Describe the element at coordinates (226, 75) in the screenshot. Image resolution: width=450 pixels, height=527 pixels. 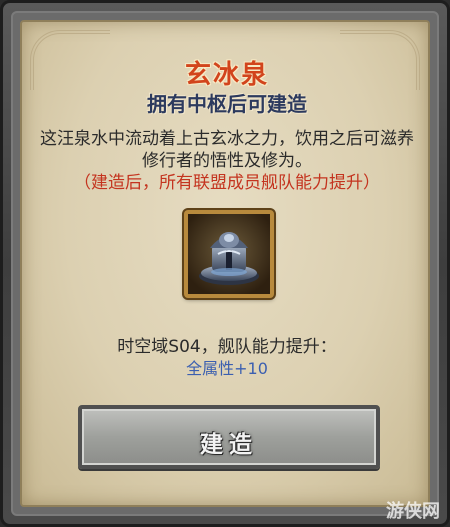
I see `building-title: 玄冰泉` at that location.